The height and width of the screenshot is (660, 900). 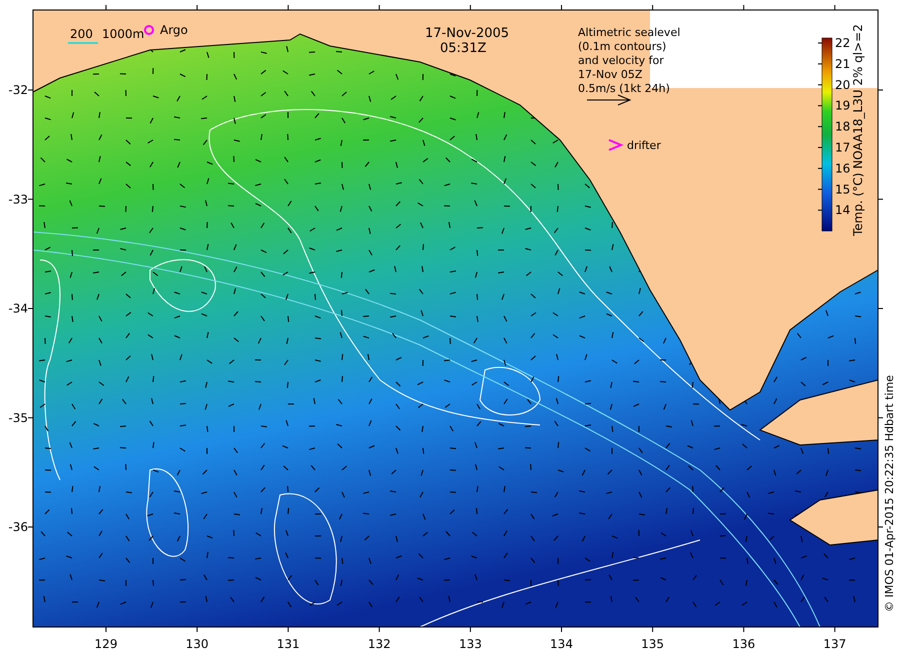 I want to click on velocity-scale-arrow-icon, so click(x=609, y=100).